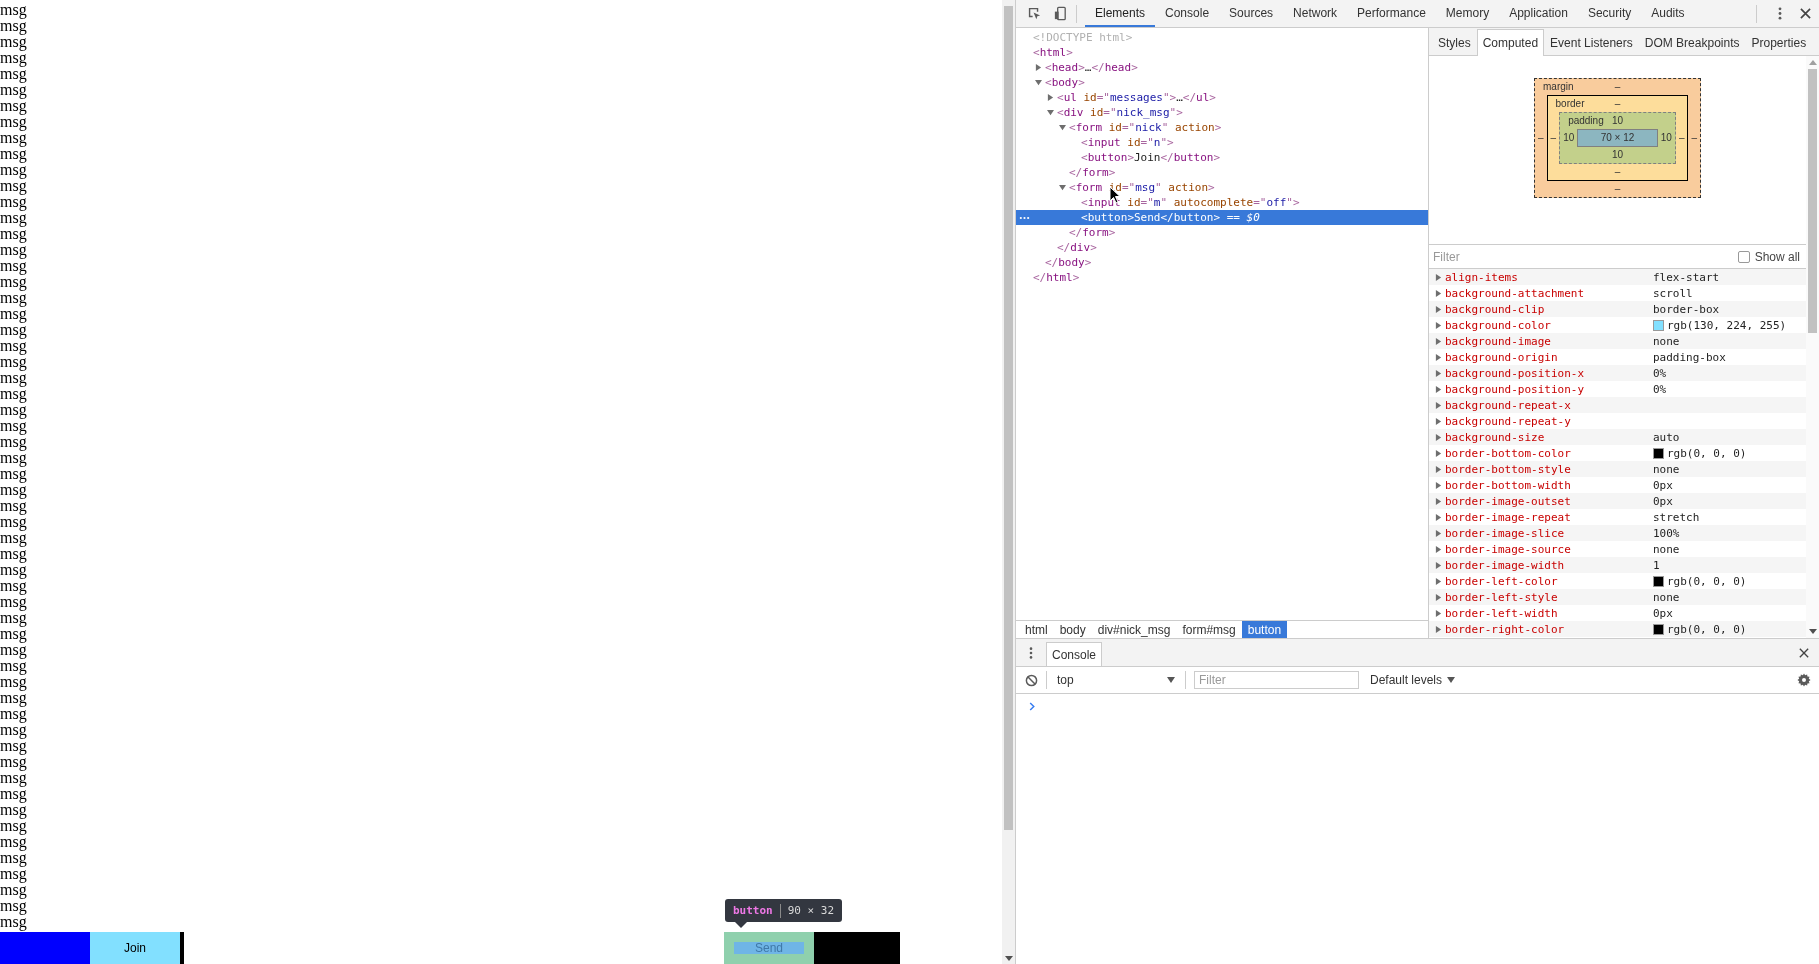 This screenshot has height=964, width=1819. What do you see at coordinates (1209, 629) in the screenshot?
I see `breadcrumb: form#msg` at bounding box center [1209, 629].